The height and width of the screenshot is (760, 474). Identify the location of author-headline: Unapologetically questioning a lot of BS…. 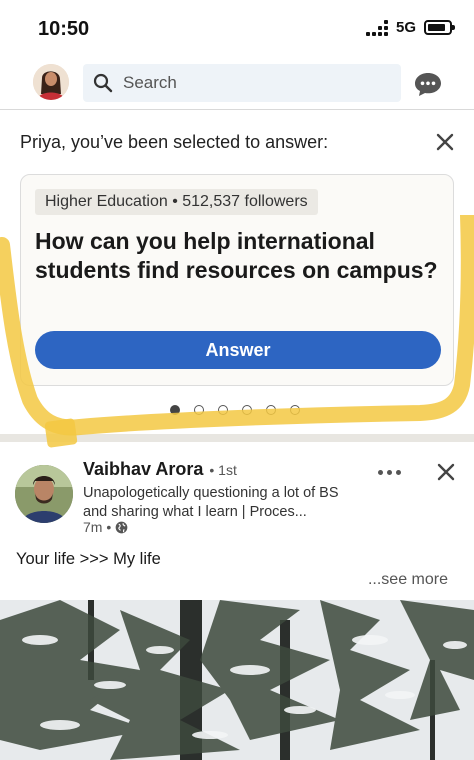
(211, 502).